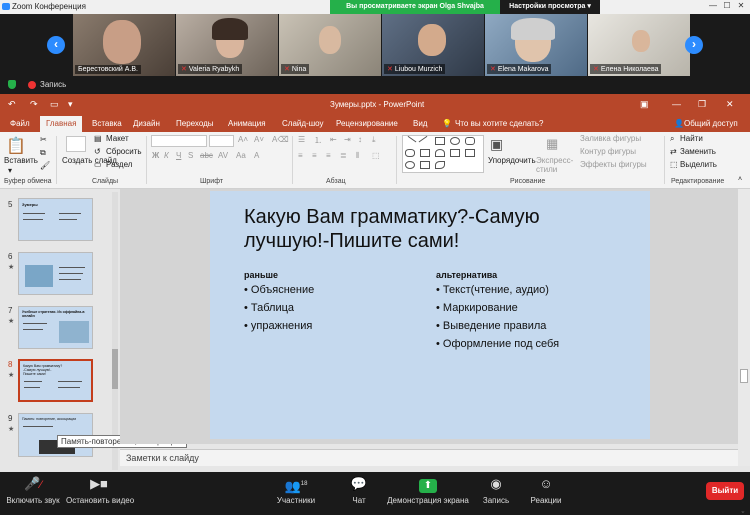 This screenshot has height=515, width=750. What do you see at coordinates (34, 104) in the screenshot?
I see `redo-icon: ↷` at bounding box center [34, 104].